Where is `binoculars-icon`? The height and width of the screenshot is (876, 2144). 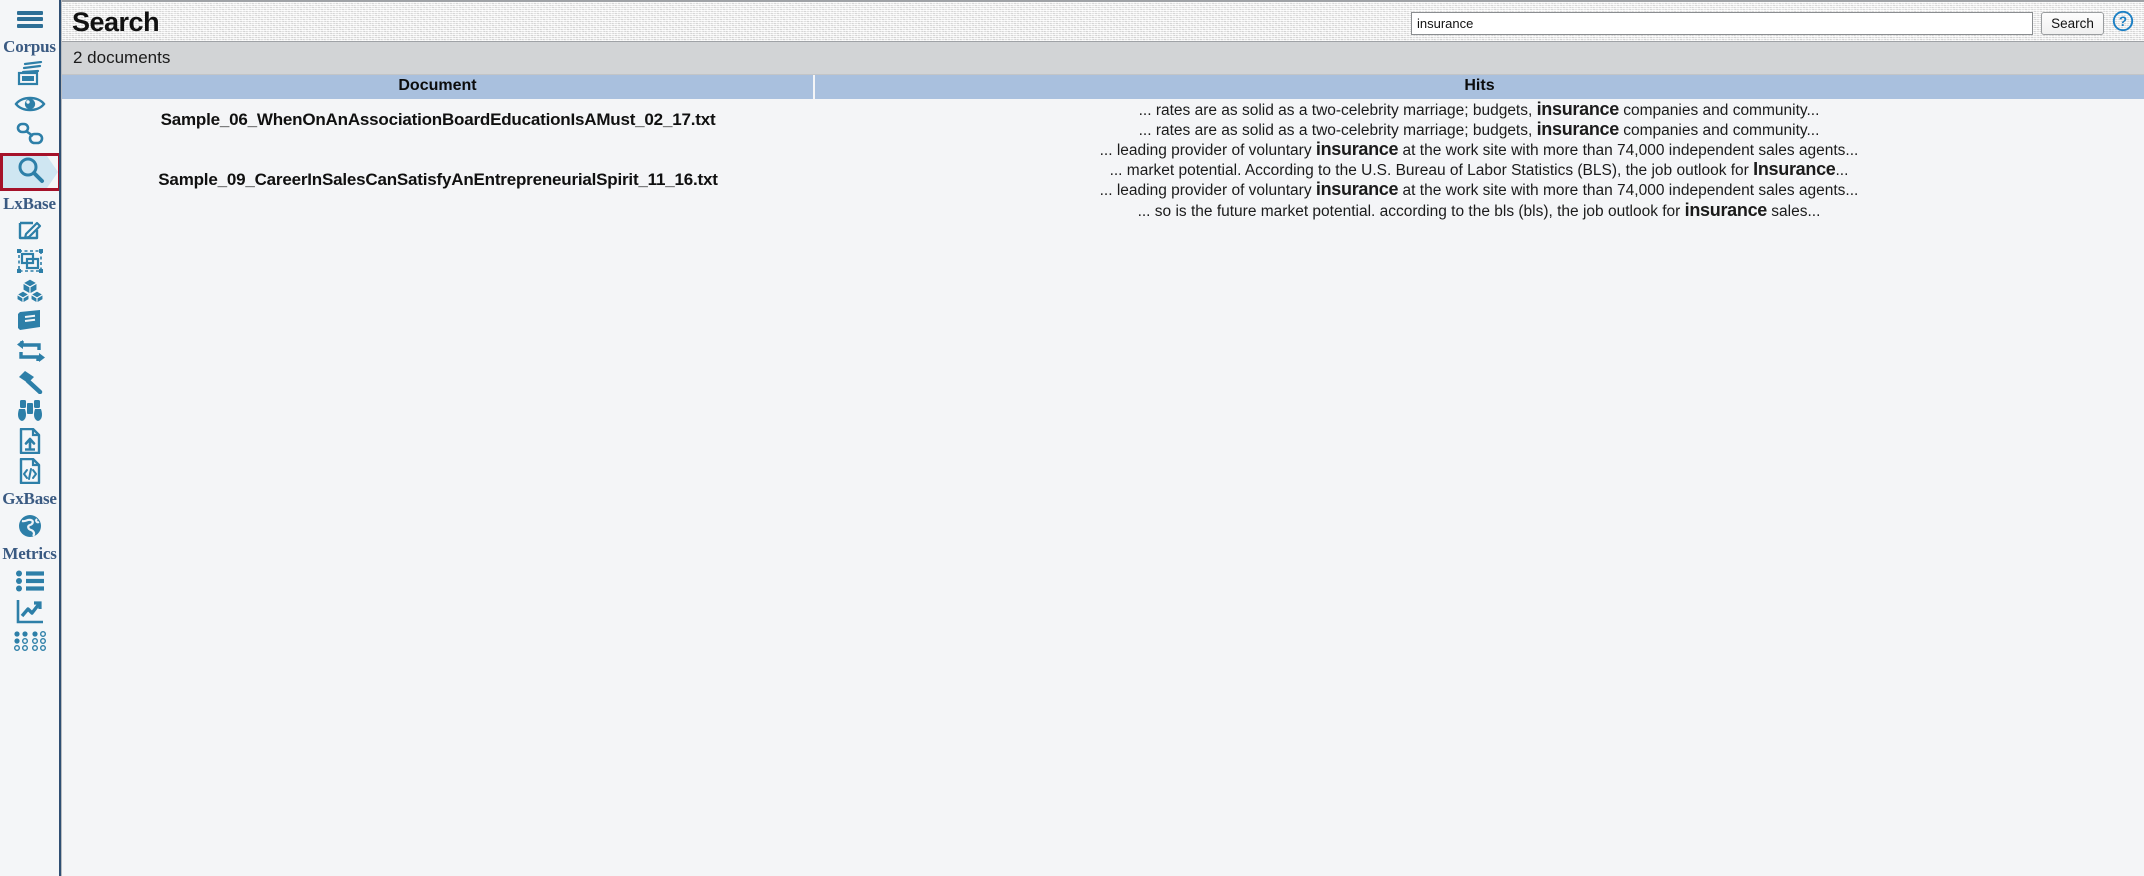
binoculars-icon is located at coordinates (30, 411).